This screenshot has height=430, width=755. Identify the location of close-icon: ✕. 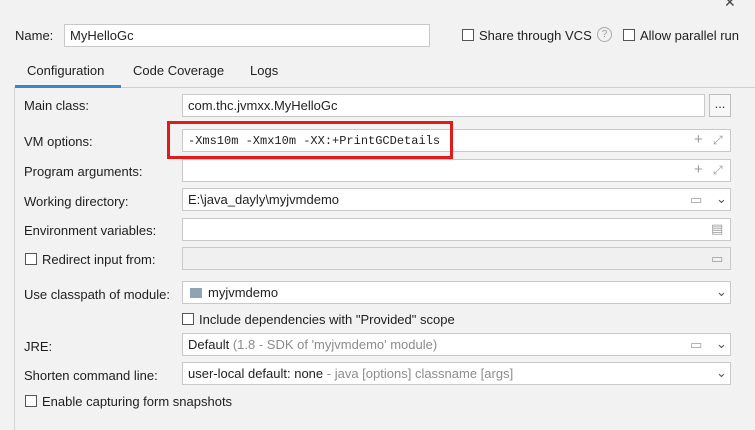
(730, 5).